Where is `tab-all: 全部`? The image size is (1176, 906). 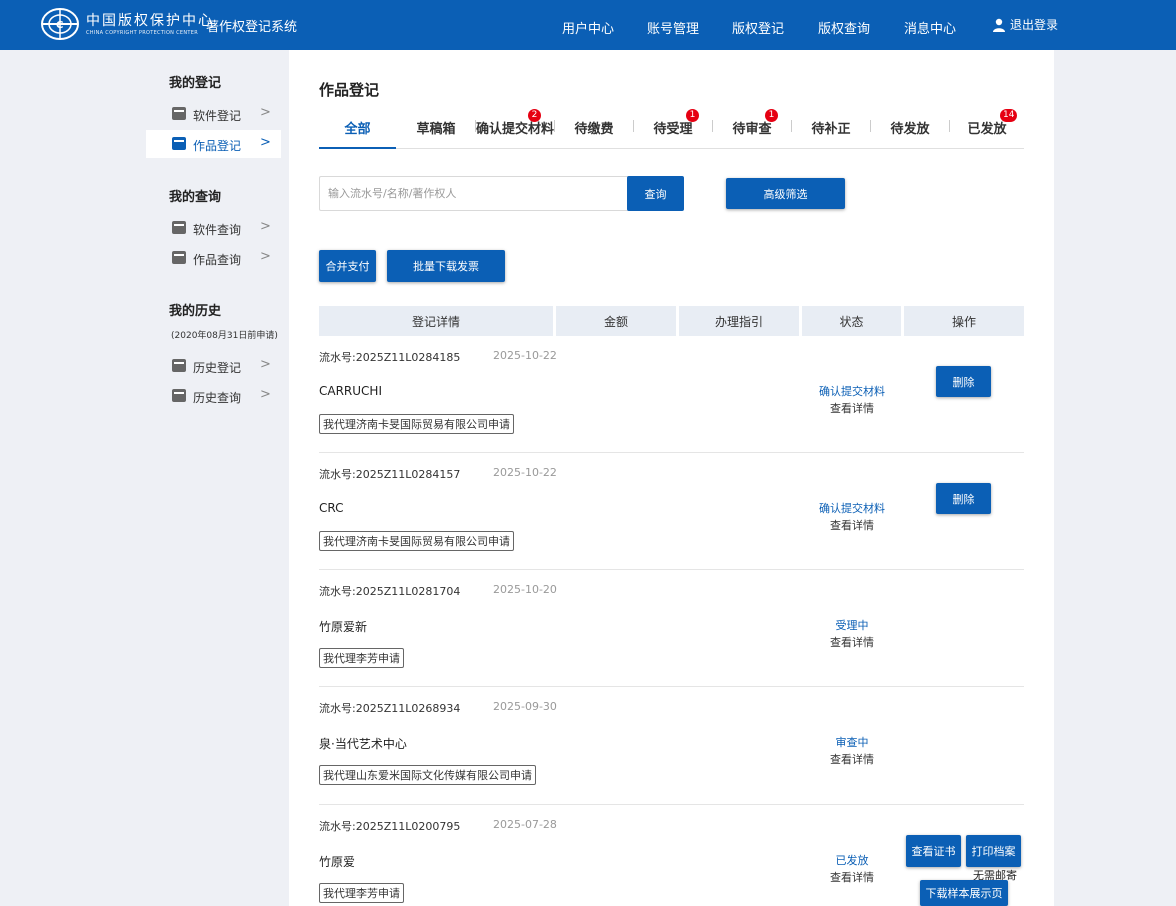
tab-all: 全部 is located at coordinates (357, 131).